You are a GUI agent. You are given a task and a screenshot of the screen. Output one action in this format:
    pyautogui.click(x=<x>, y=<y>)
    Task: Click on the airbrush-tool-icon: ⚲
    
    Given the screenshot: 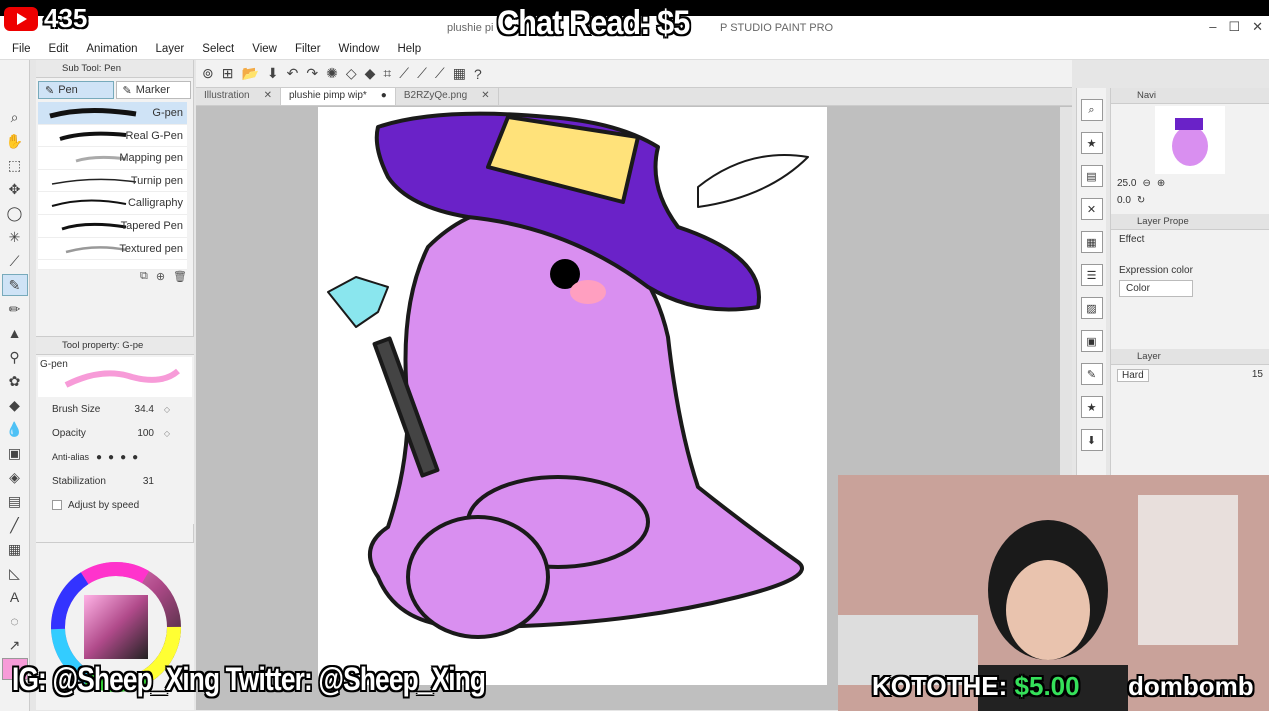 What is the action you would take?
    pyautogui.click(x=15, y=357)
    